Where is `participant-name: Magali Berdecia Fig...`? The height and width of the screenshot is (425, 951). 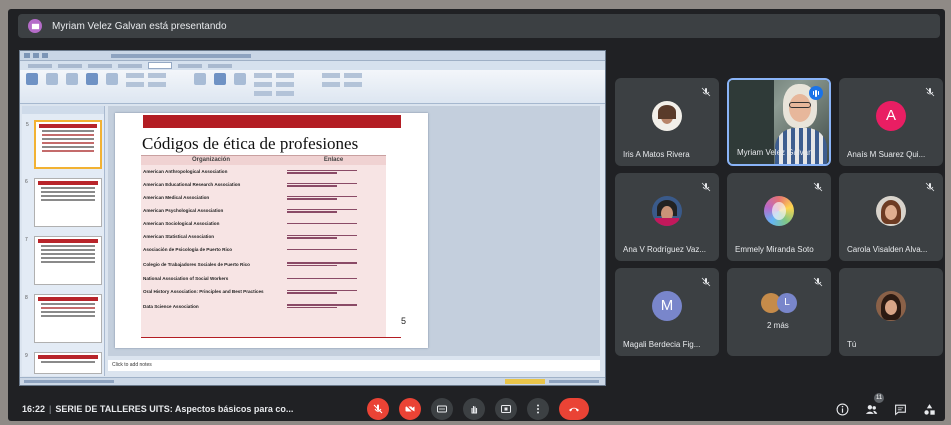
participant-name: Magali Berdecia Fig... is located at coordinates (662, 344).